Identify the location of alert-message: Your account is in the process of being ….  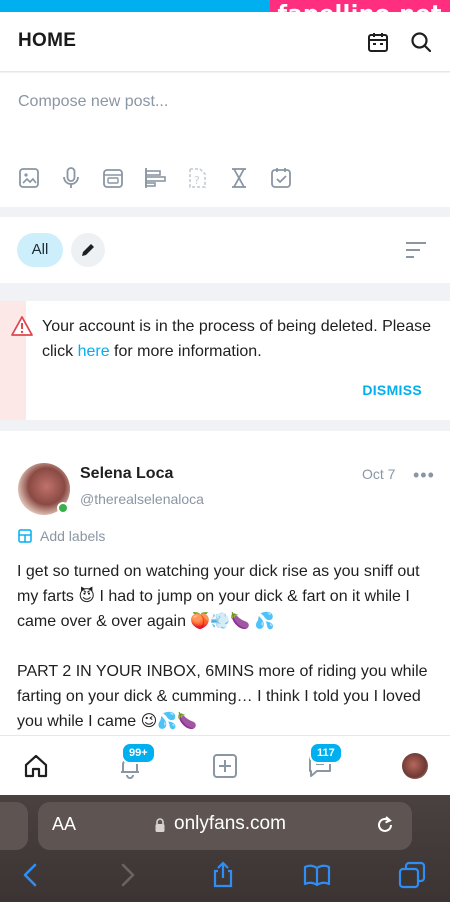
(237, 339).